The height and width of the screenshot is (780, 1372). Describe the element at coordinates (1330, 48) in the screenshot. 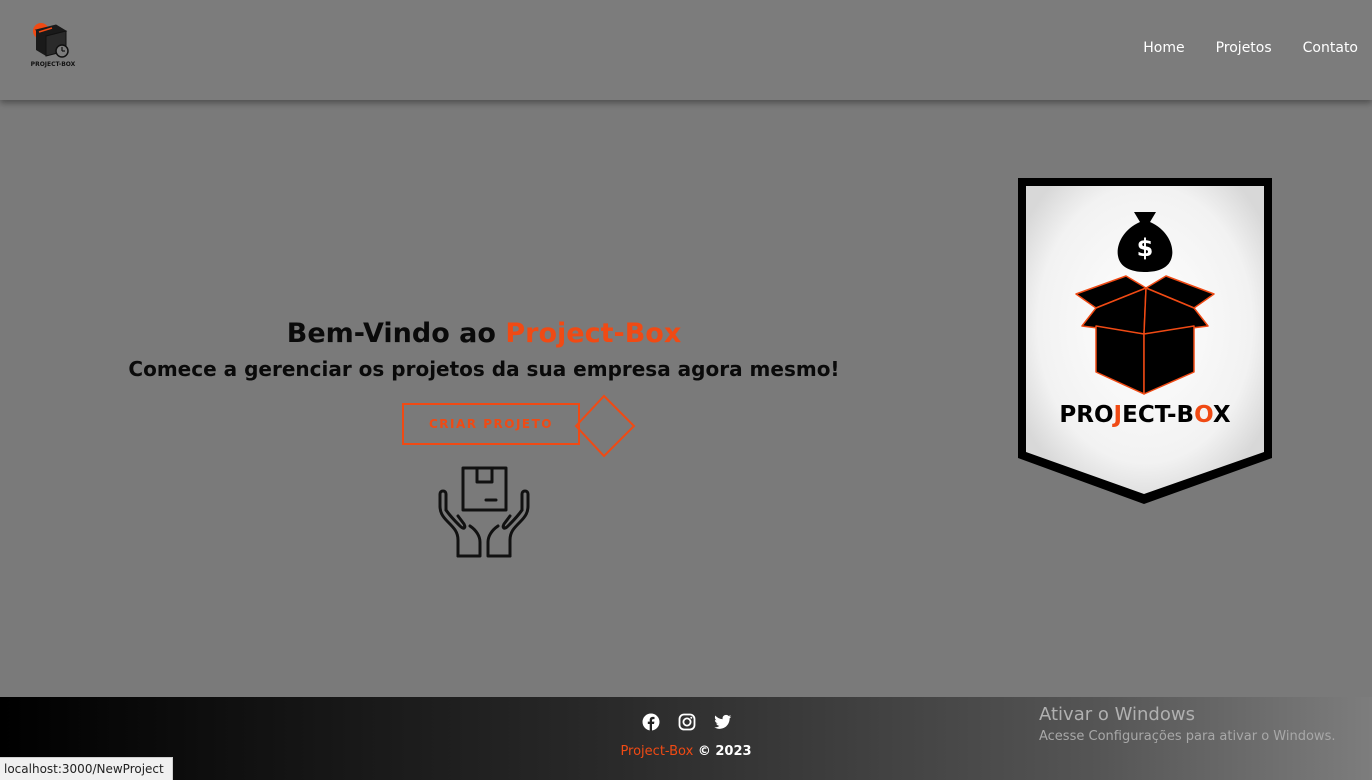

I see `nav-contato-link: Contato` at that location.